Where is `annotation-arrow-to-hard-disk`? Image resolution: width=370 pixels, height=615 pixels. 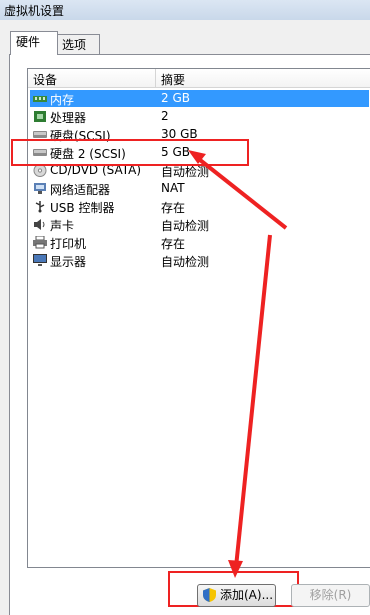
annotation-arrow-to-hard-disk is located at coordinates (240, 192).